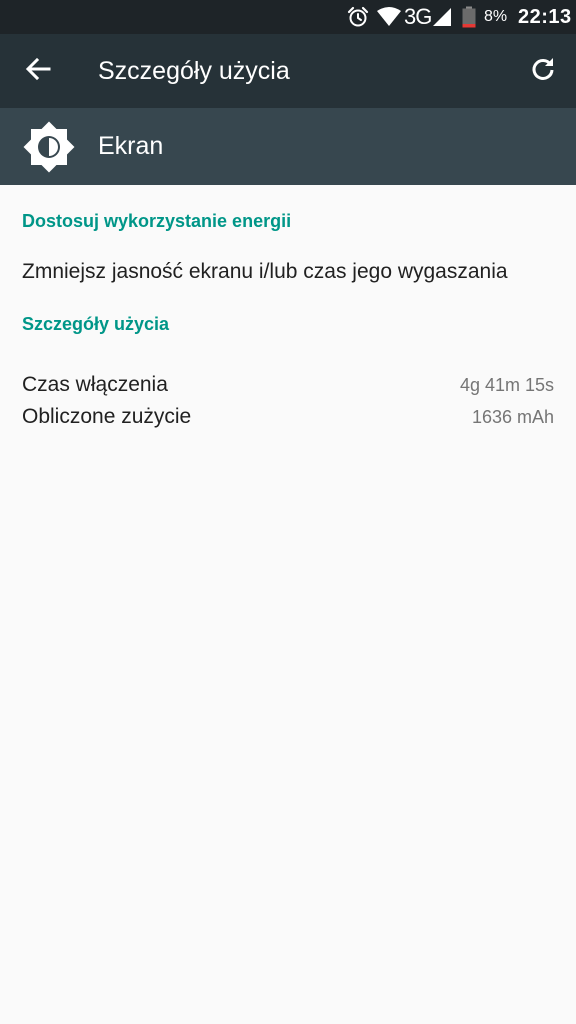  What do you see at coordinates (194, 70) in the screenshot?
I see `page-title: Szczegóły użycia` at bounding box center [194, 70].